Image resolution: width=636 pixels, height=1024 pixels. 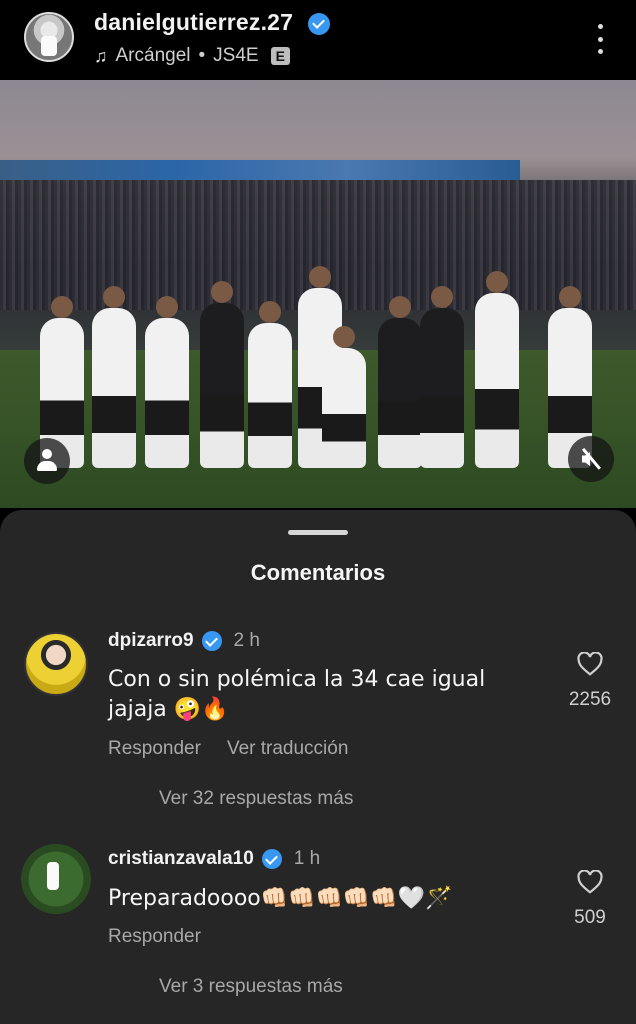 I want to click on music-info: ♫ Arcángel • JS4E E, so click(x=192, y=56).